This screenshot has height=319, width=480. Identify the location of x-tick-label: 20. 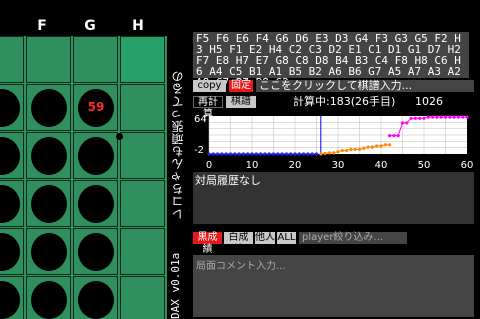
(295, 165).